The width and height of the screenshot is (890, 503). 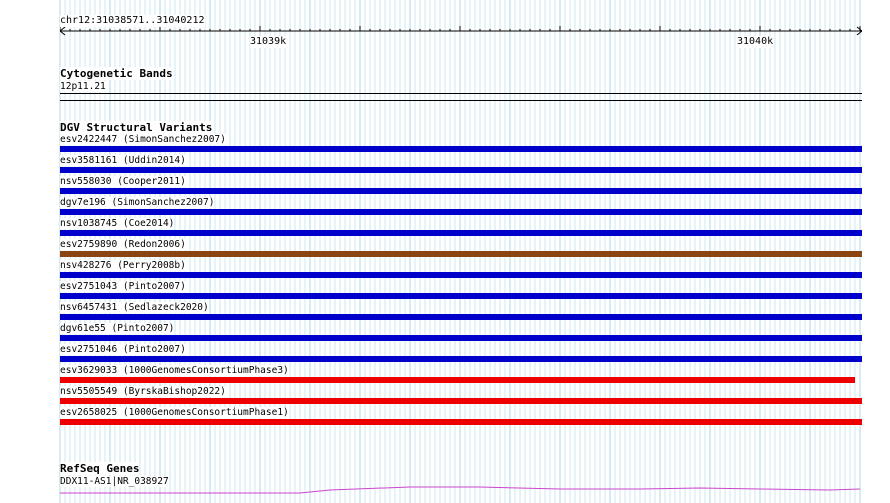 I want to click on dgv-variant-label: nsv558030 (Cooper2011), so click(x=123, y=181).